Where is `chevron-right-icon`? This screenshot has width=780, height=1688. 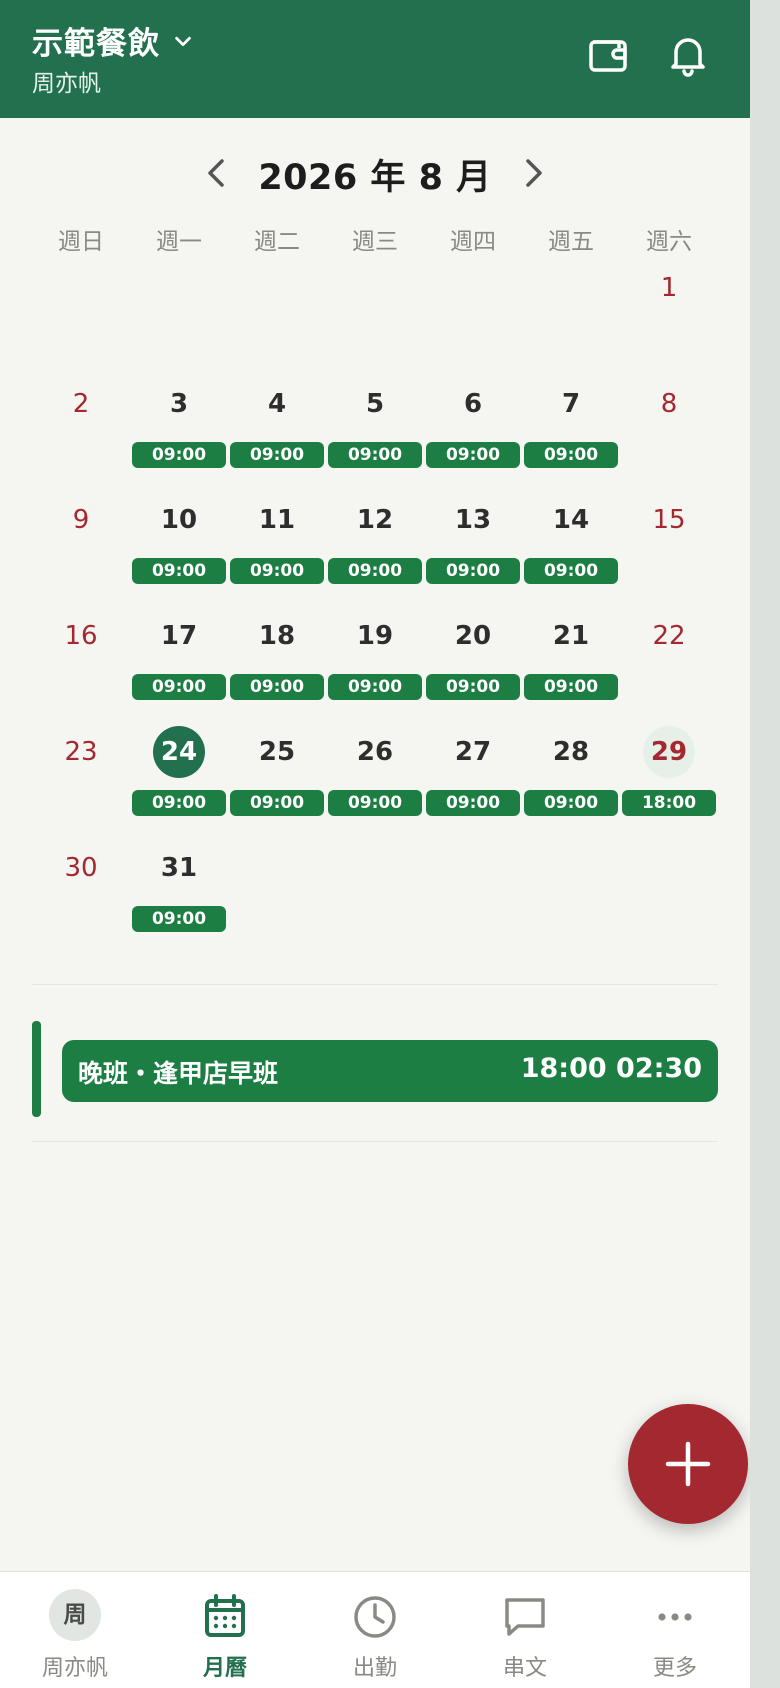 chevron-right-icon is located at coordinates (532, 173).